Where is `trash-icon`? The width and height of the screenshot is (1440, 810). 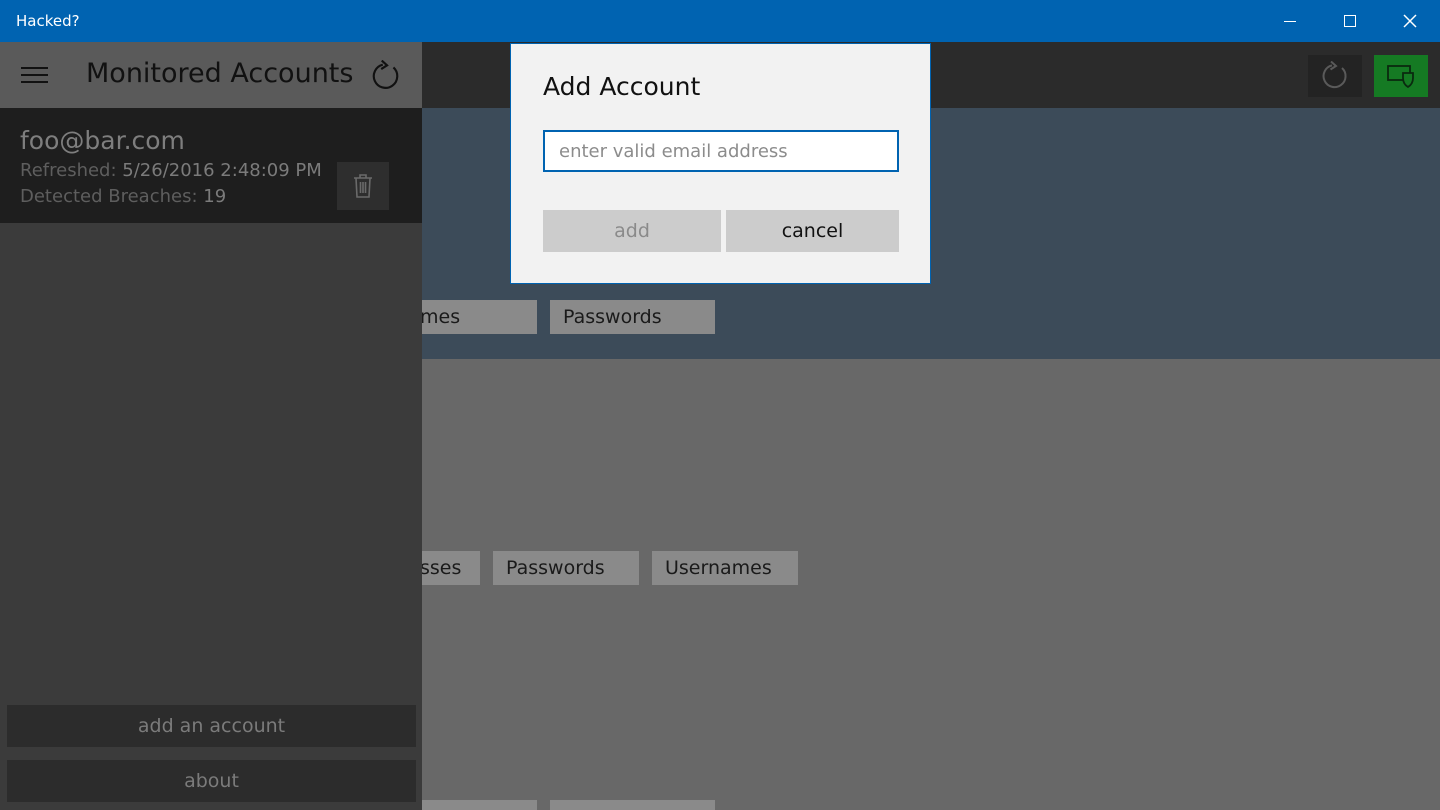
trash-icon is located at coordinates (363, 186).